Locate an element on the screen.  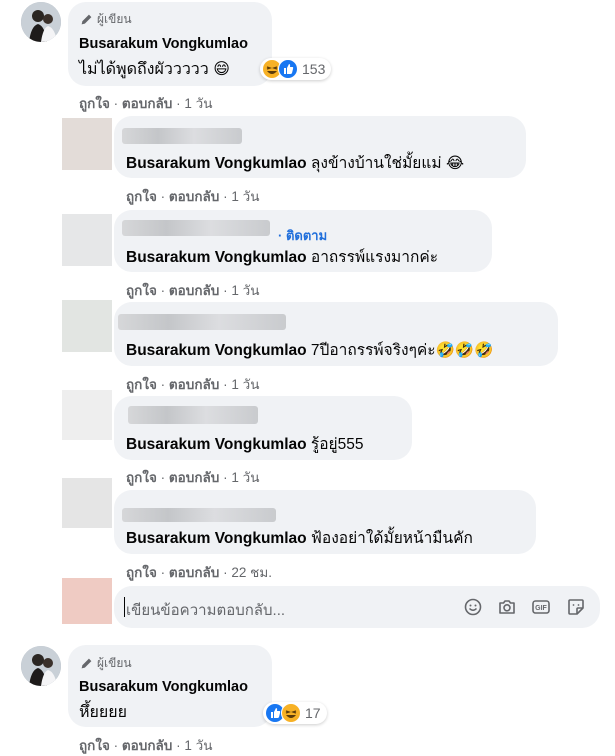
svg-text: GIF is located at coordinates (541, 608).